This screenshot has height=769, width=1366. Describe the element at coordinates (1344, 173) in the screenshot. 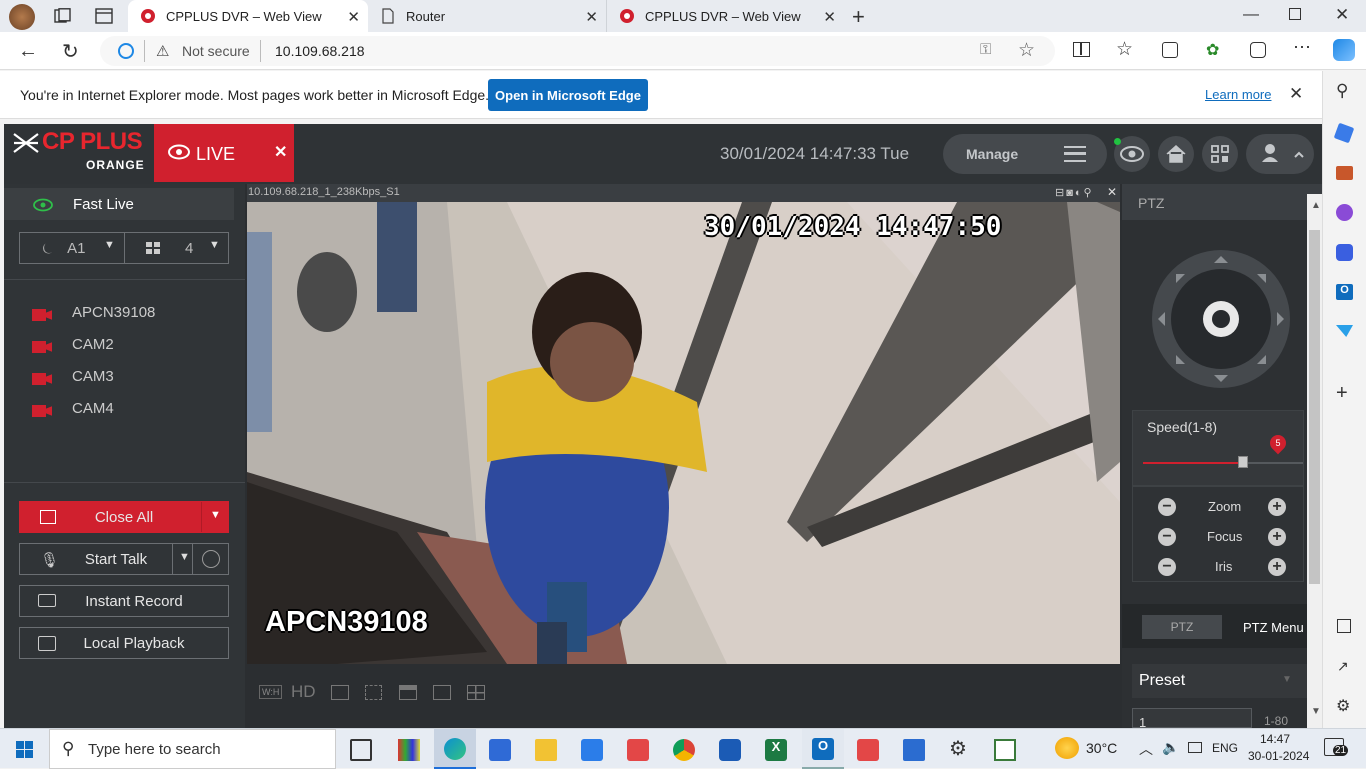

I see `tools-icon` at that location.